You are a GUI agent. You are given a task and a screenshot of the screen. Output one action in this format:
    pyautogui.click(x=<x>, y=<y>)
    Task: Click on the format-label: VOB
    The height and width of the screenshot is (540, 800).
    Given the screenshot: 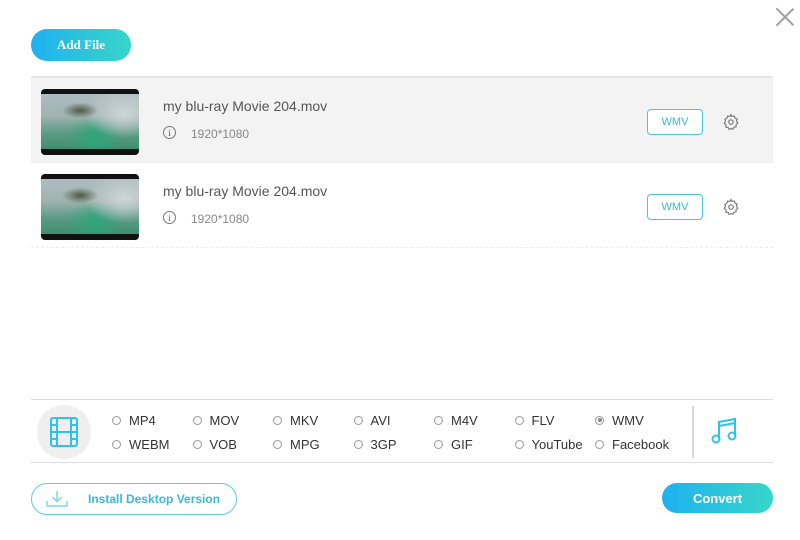 What is the action you would take?
    pyautogui.click(x=223, y=444)
    